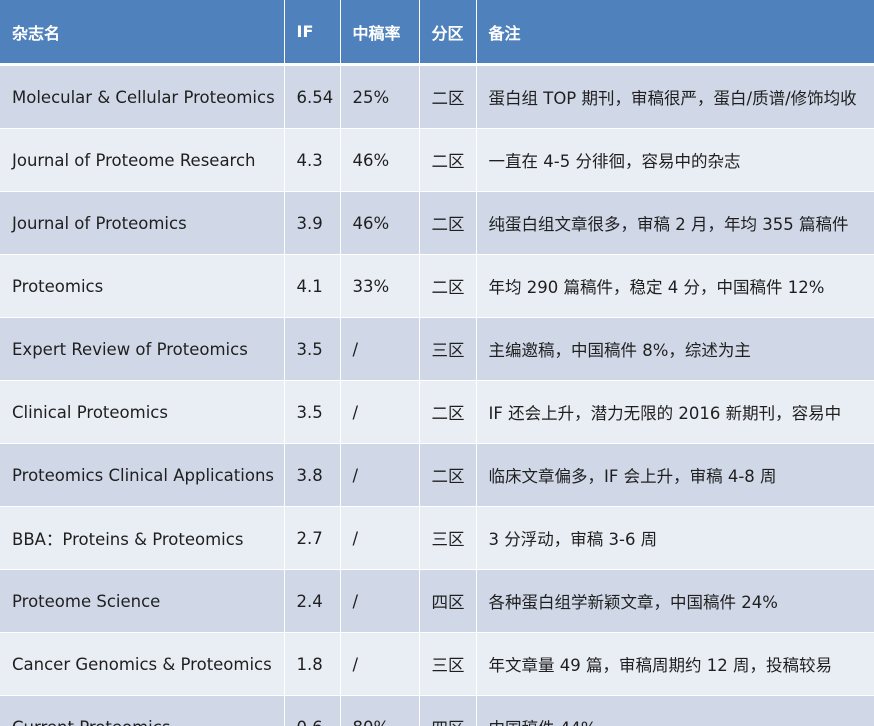 This screenshot has height=726, width=874. What do you see at coordinates (675, 286) in the screenshot?
I see `cell-notes: 年均 290 篇稿件，稳定 4 分，中国稿件 12%` at bounding box center [675, 286].